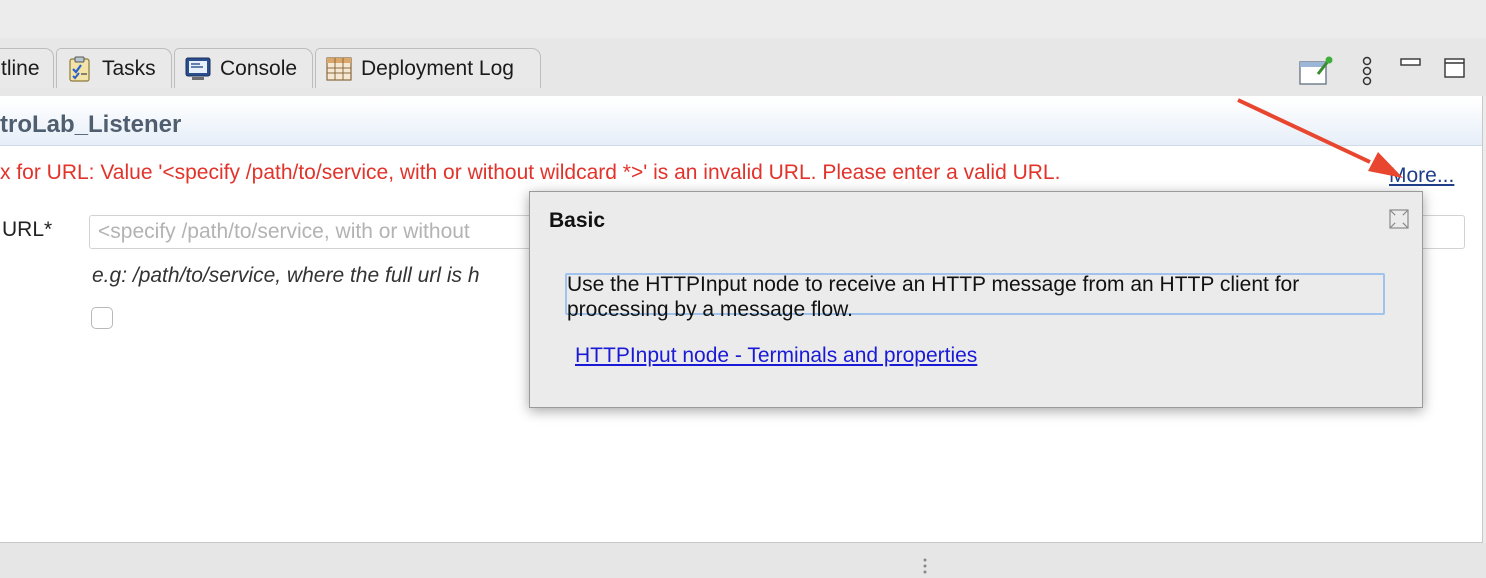 The height and width of the screenshot is (578, 1486). What do you see at coordinates (27, 229) in the screenshot?
I see `url-label: URL*` at bounding box center [27, 229].